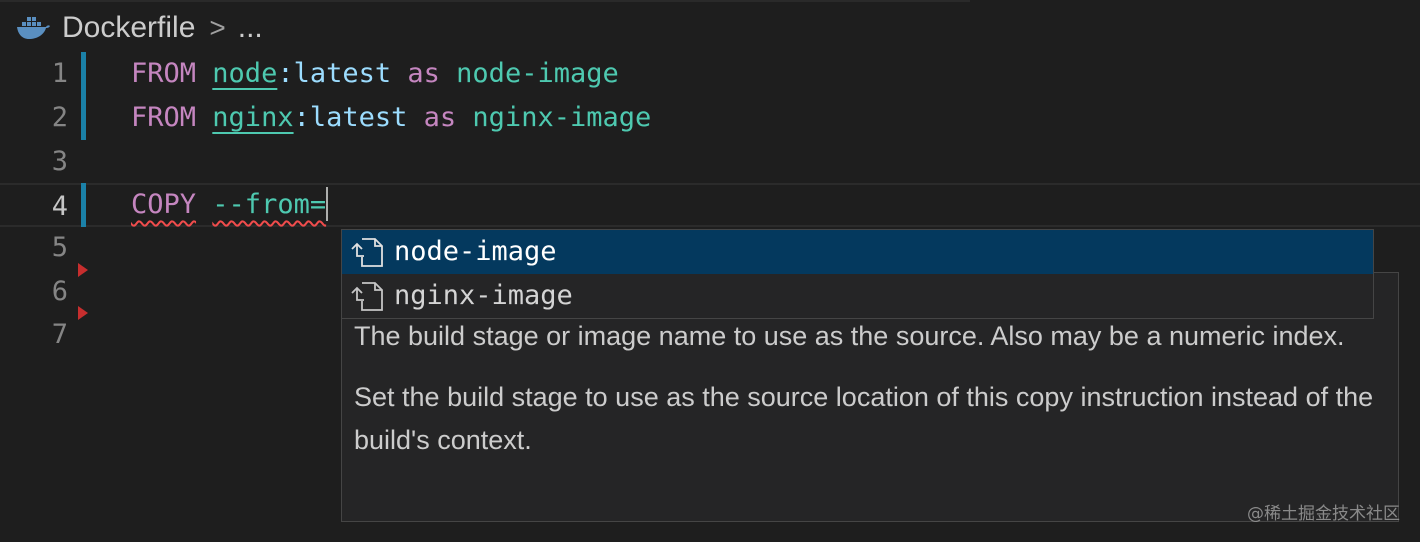 The image size is (1420, 542). I want to click on line-number: 6, so click(59, 291).